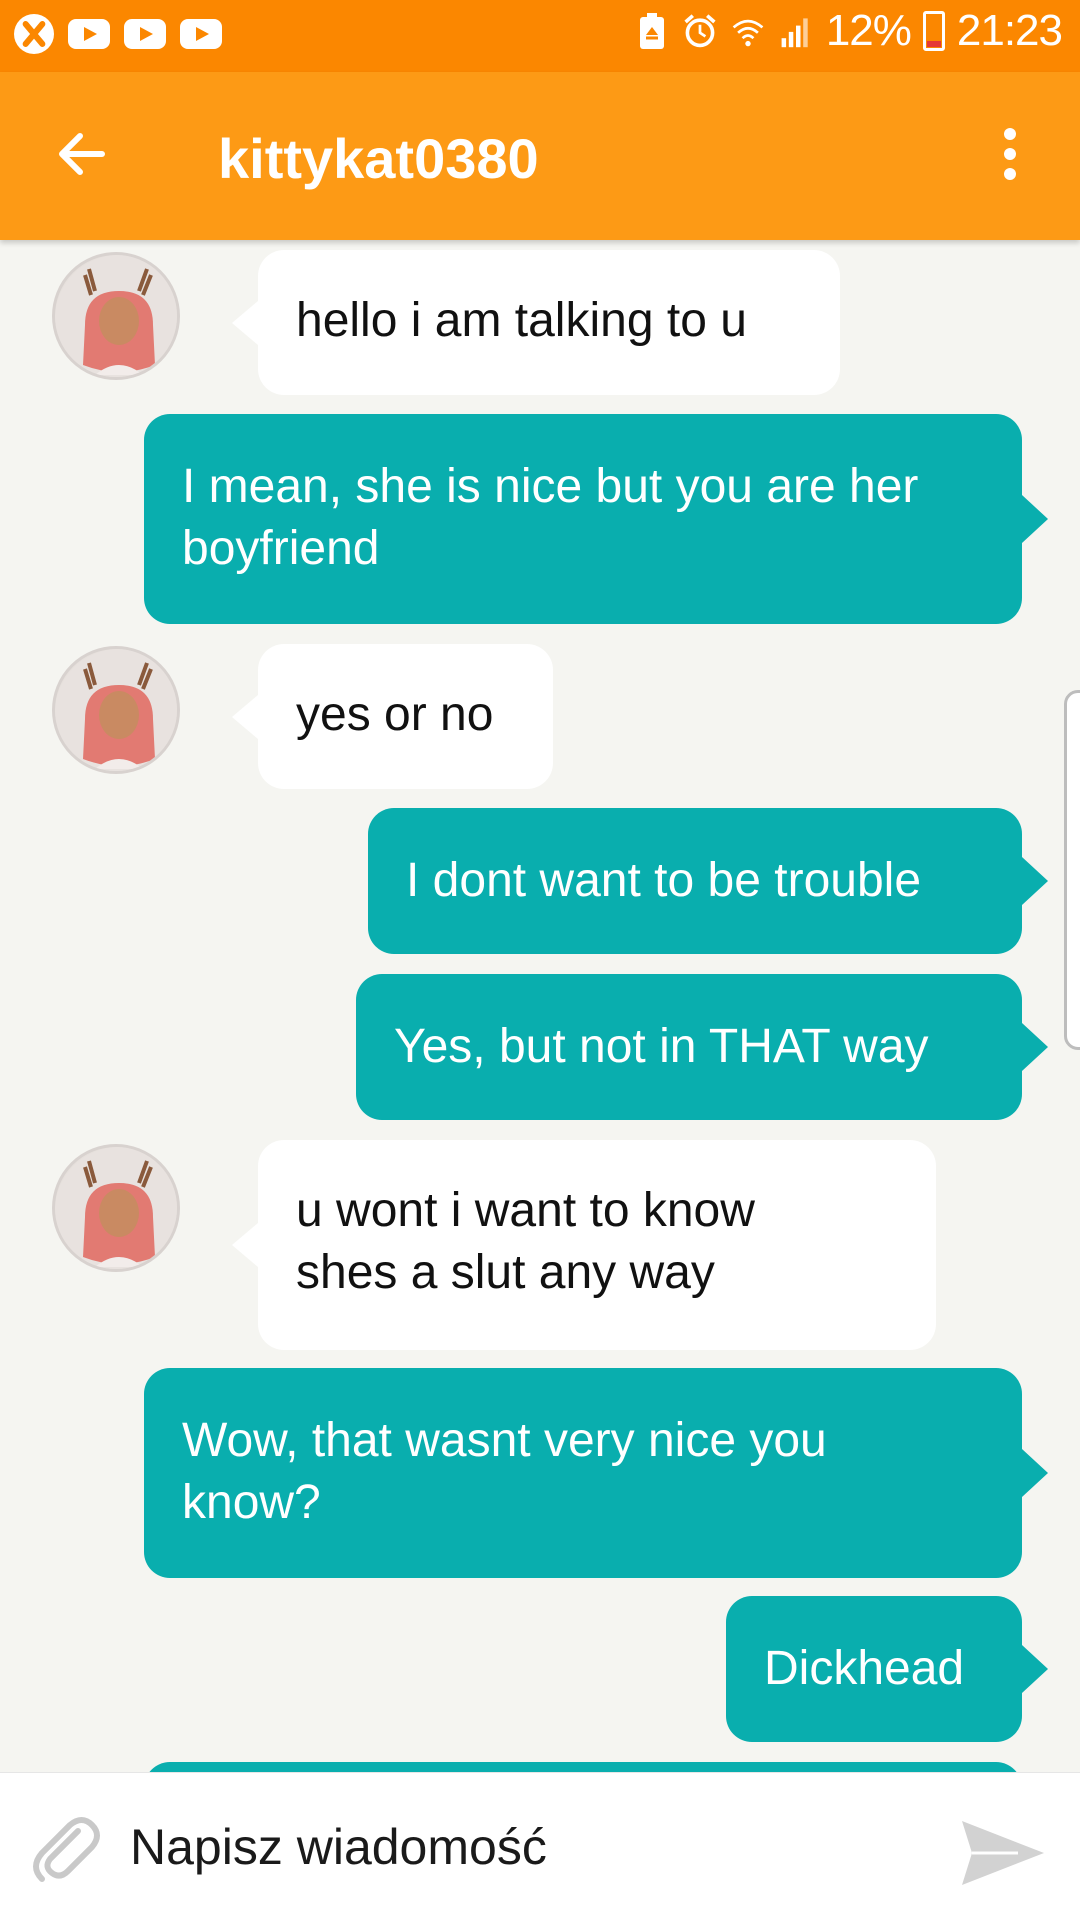  I want to click on system-icons: 12% 21:23, so click(848, 31).